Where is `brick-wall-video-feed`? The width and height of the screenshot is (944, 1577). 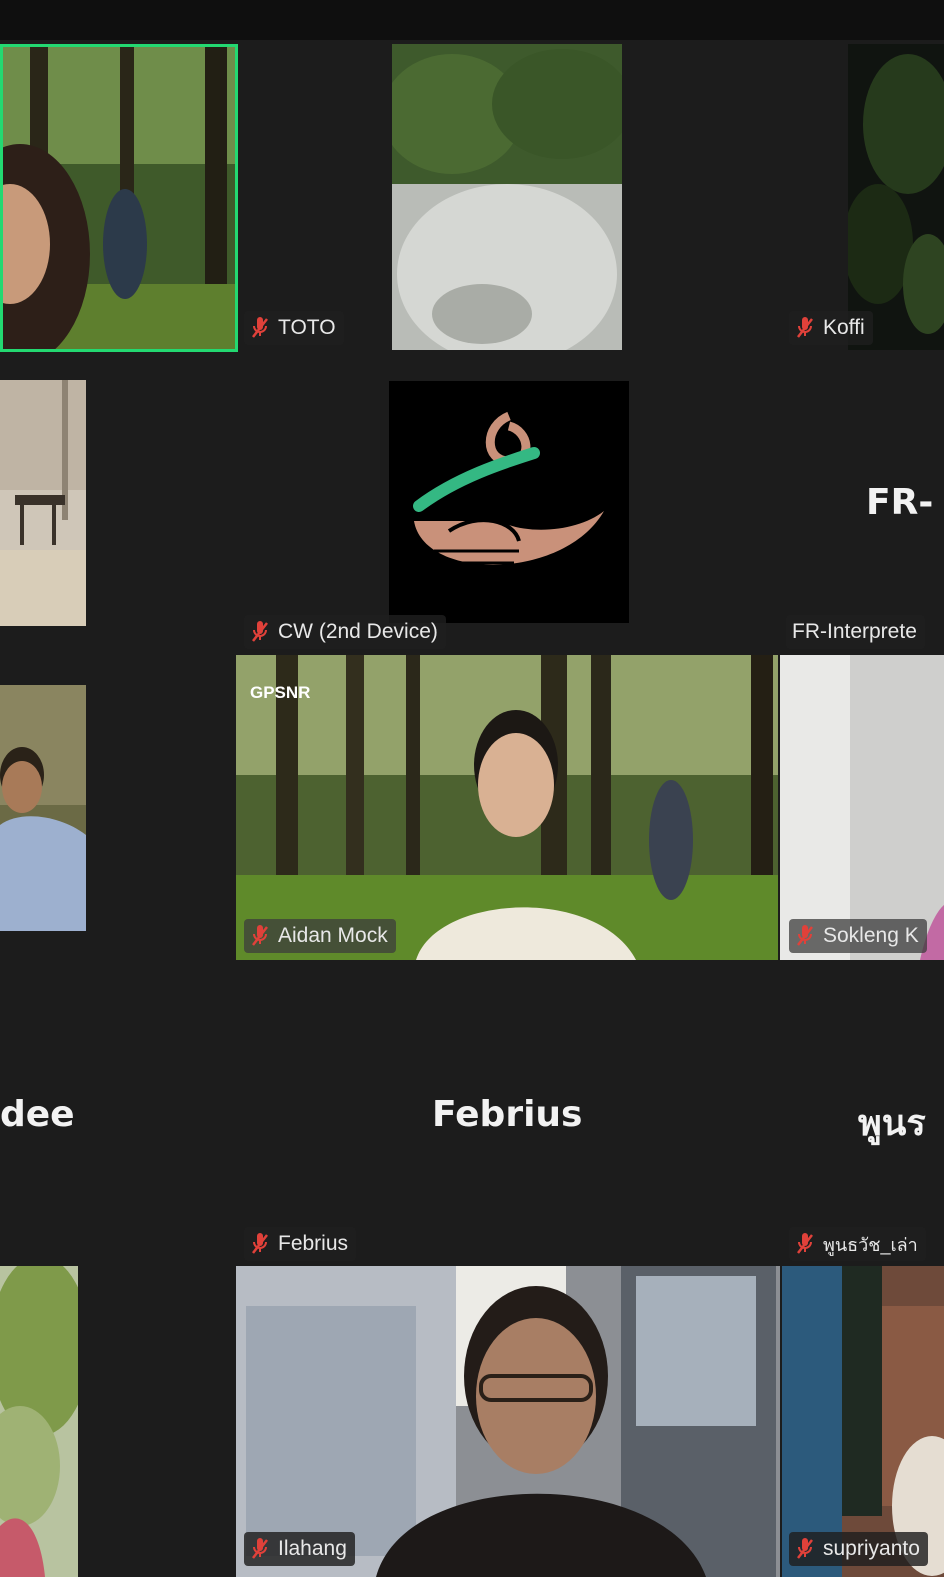 brick-wall-video-feed is located at coordinates (863, 1421).